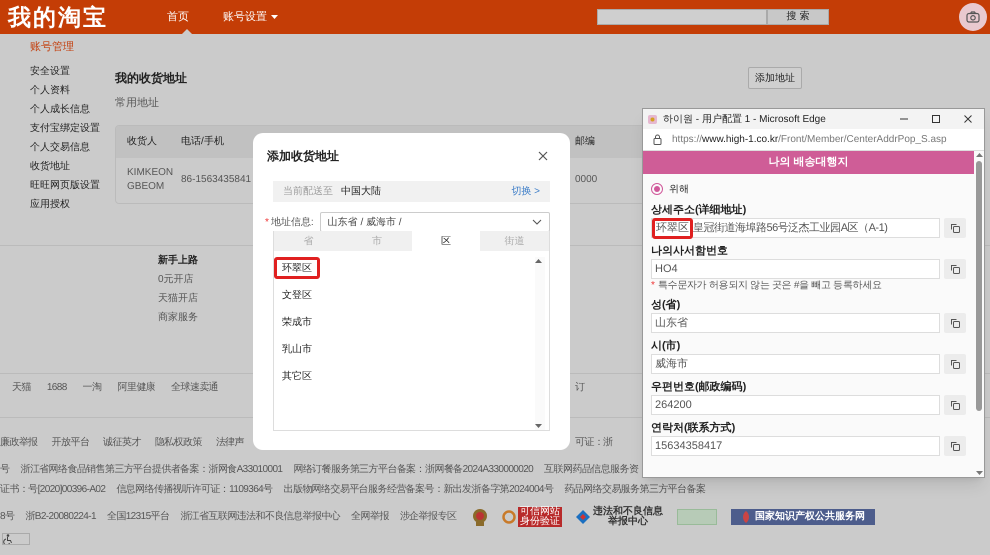  I want to click on add-address-button: 添加地址, so click(775, 78).